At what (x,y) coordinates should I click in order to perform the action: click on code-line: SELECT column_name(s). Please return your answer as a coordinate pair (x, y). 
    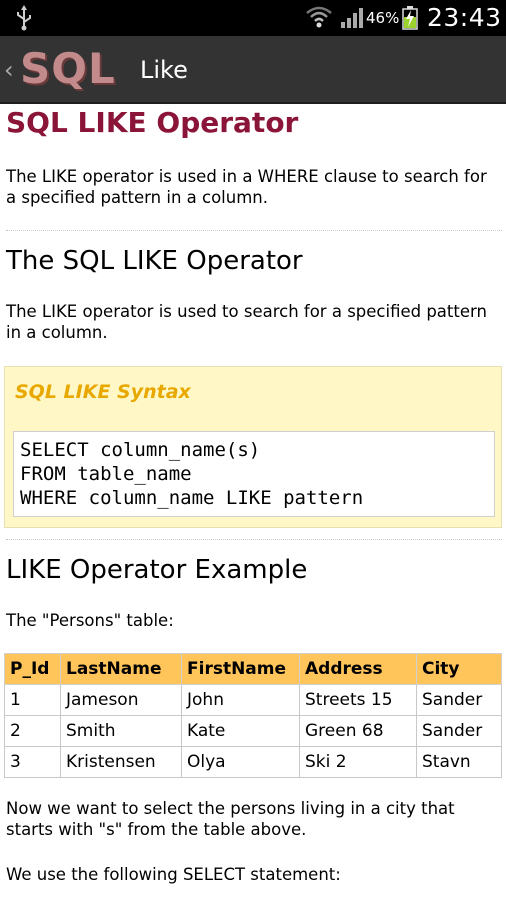
    Looking at the image, I should click on (140, 450).